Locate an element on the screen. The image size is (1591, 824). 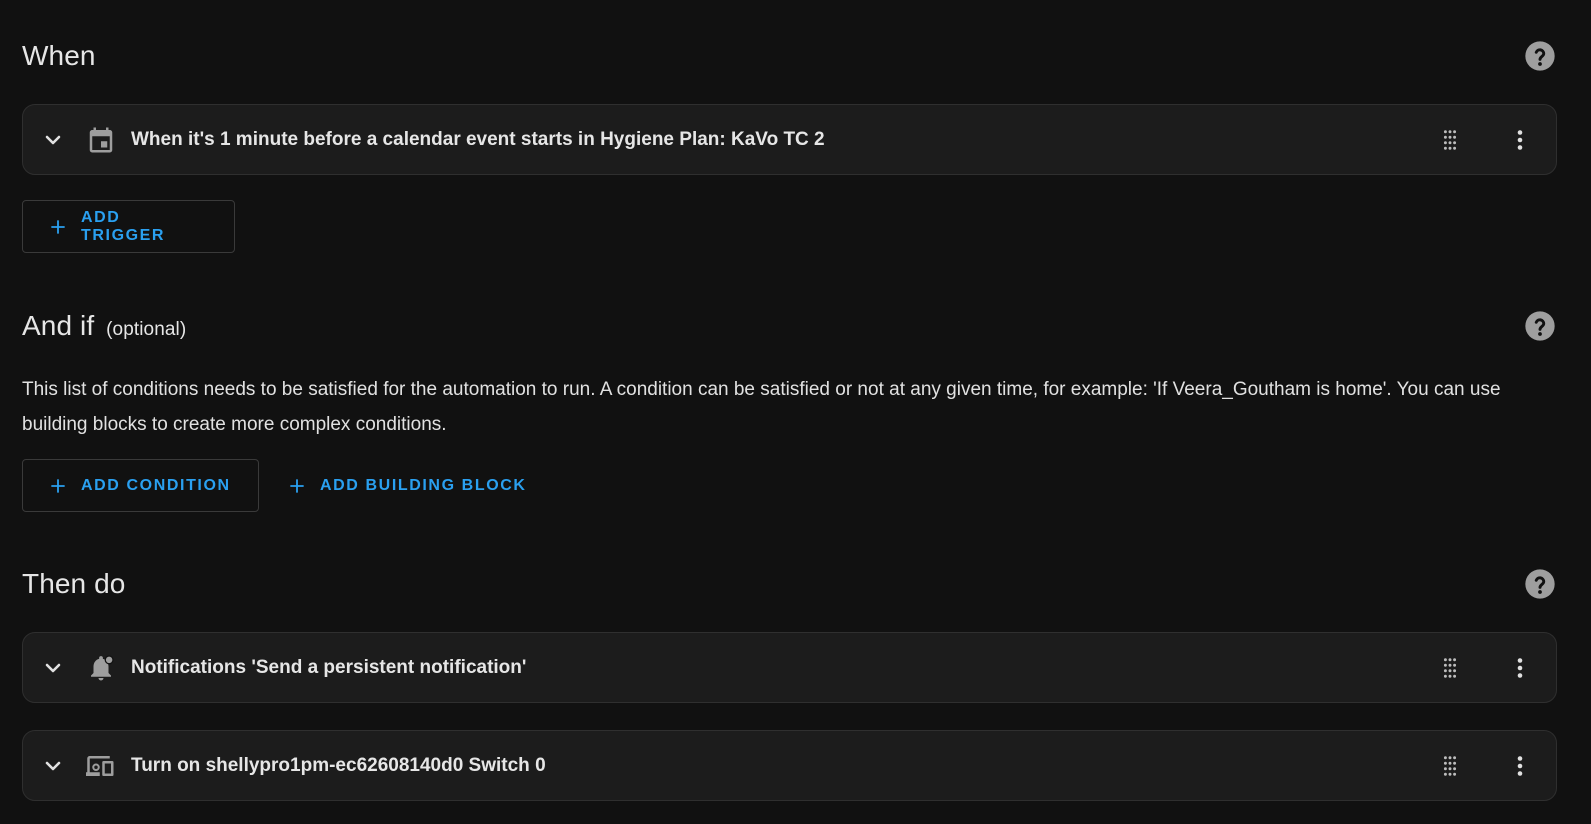
when-title: When is located at coordinates (59, 55).